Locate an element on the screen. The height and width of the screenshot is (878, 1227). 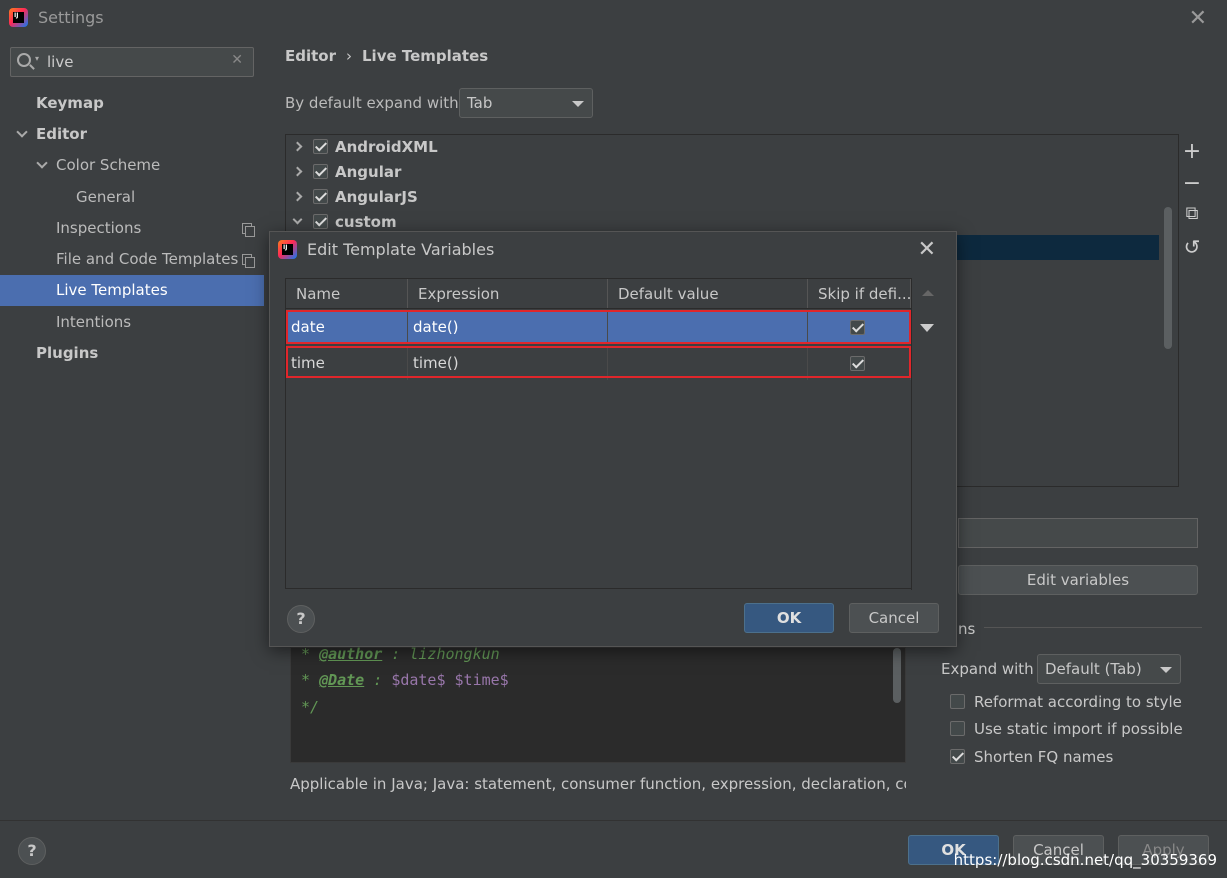
move-down-icon is located at coordinates (927, 328).